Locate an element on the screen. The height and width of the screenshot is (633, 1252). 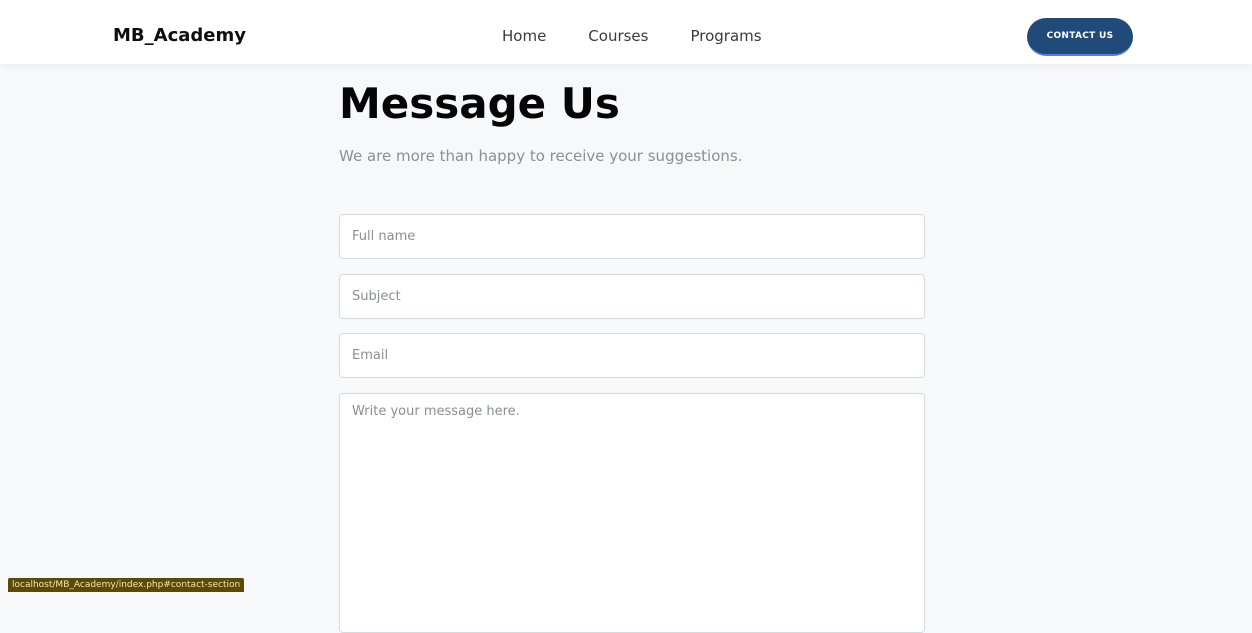
email-input is located at coordinates (632, 355).